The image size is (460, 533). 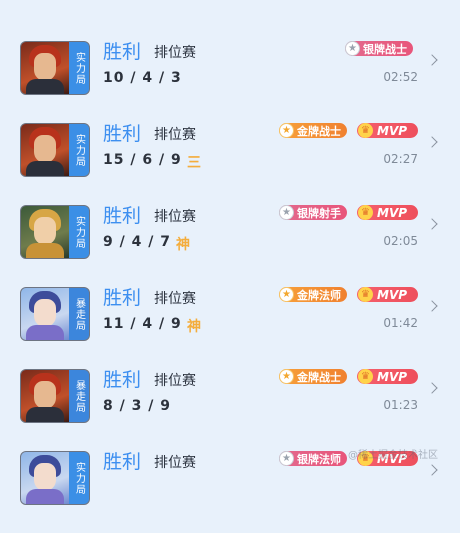 What do you see at coordinates (400, 405) in the screenshot?
I see `match-duration: 01:23` at bounding box center [400, 405].